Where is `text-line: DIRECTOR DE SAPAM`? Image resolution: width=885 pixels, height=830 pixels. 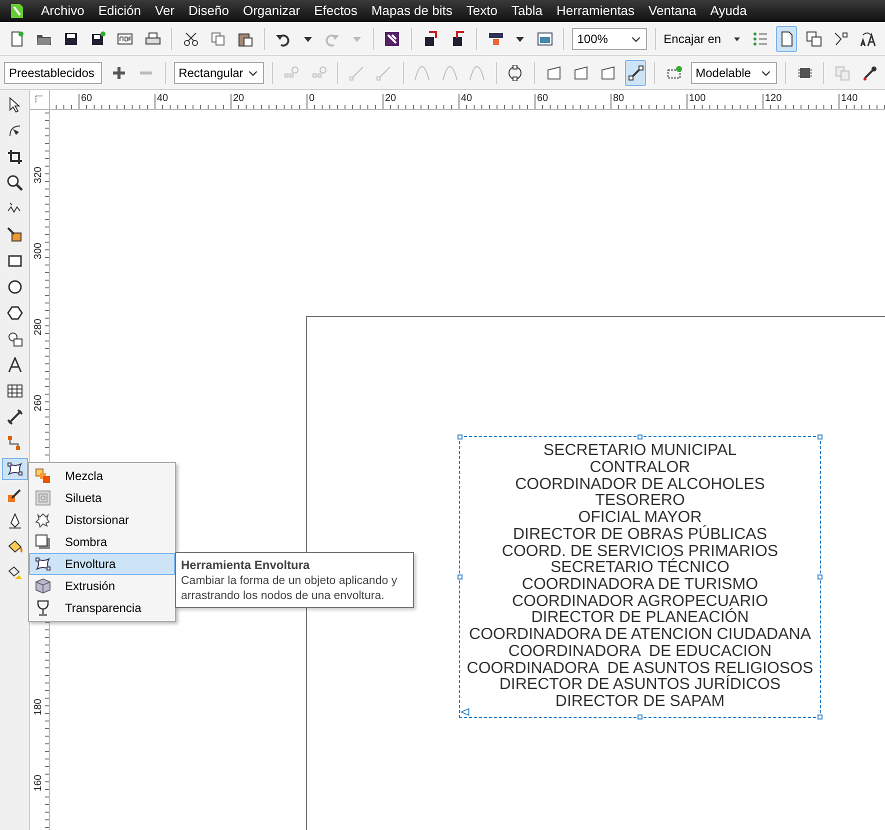
text-line: DIRECTOR DE SAPAM is located at coordinates (640, 702).